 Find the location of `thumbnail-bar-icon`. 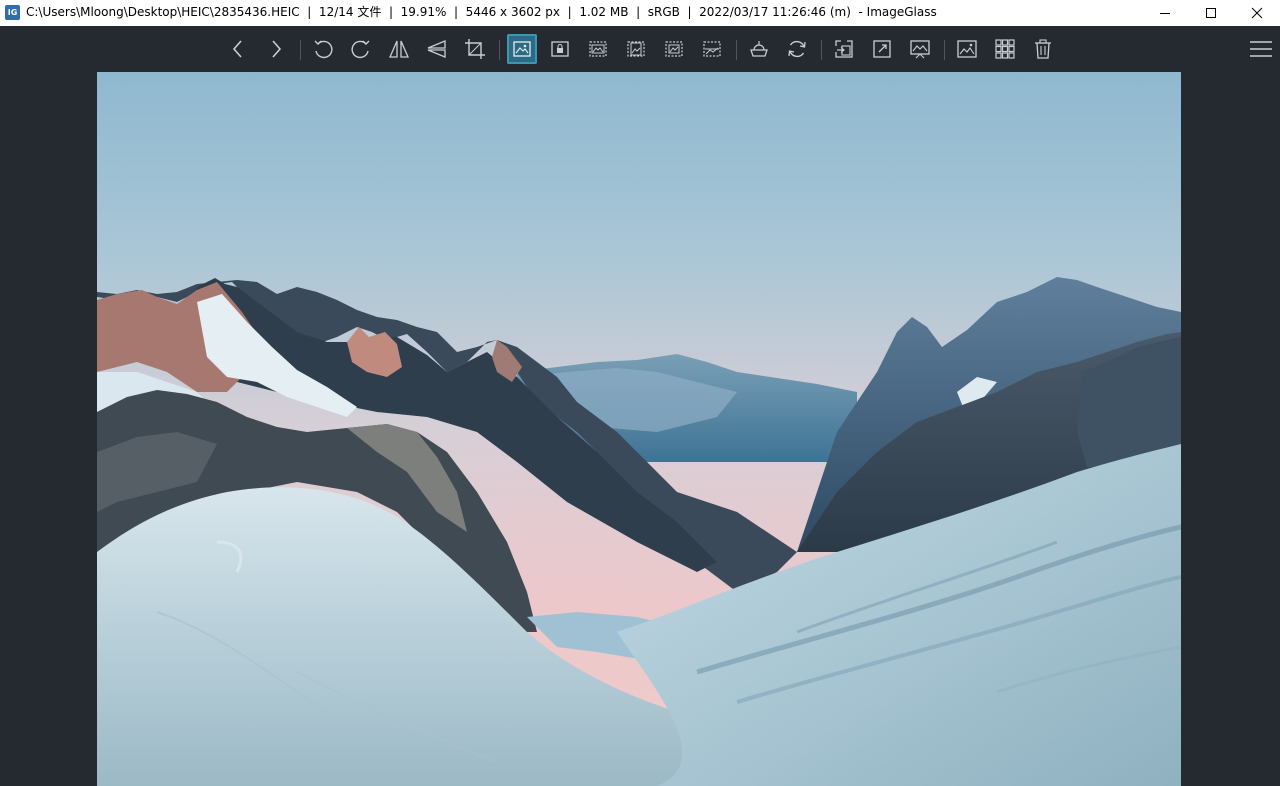

thumbnail-bar-icon is located at coordinates (967, 49).